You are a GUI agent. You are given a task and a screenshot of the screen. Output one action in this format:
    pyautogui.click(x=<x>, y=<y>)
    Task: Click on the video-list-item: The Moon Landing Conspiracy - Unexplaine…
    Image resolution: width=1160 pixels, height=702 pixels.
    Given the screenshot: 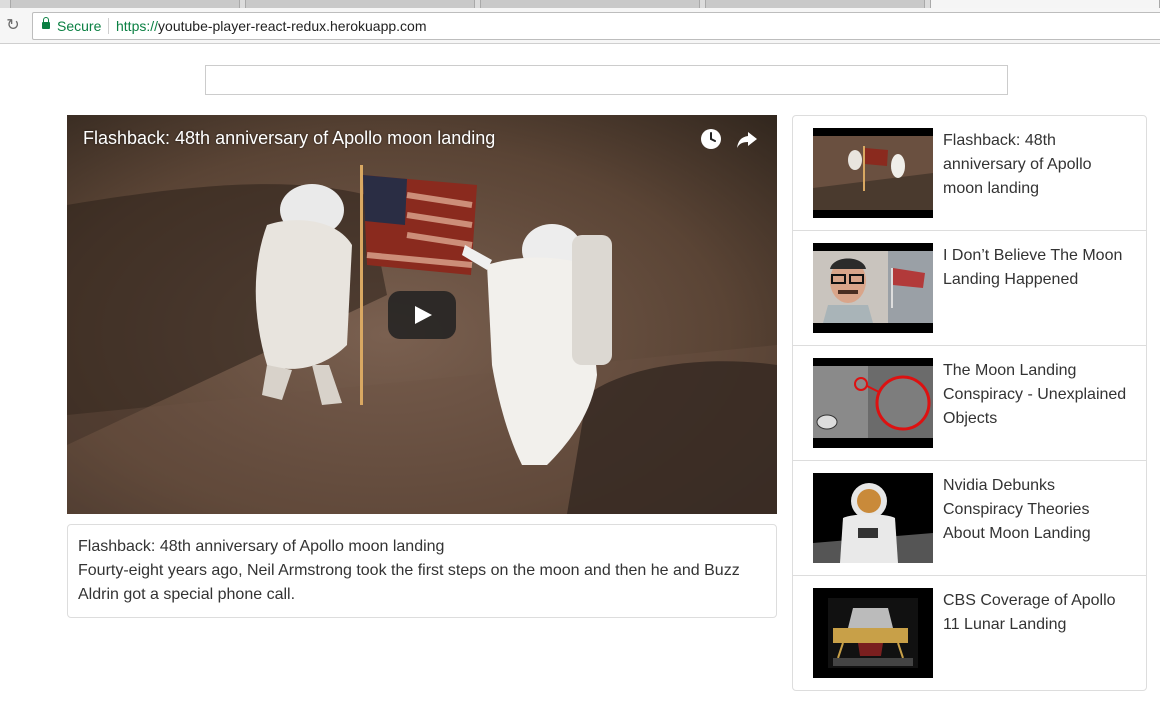 What is the action you would take?
    pyautogui.click(x=969, y=403)
    